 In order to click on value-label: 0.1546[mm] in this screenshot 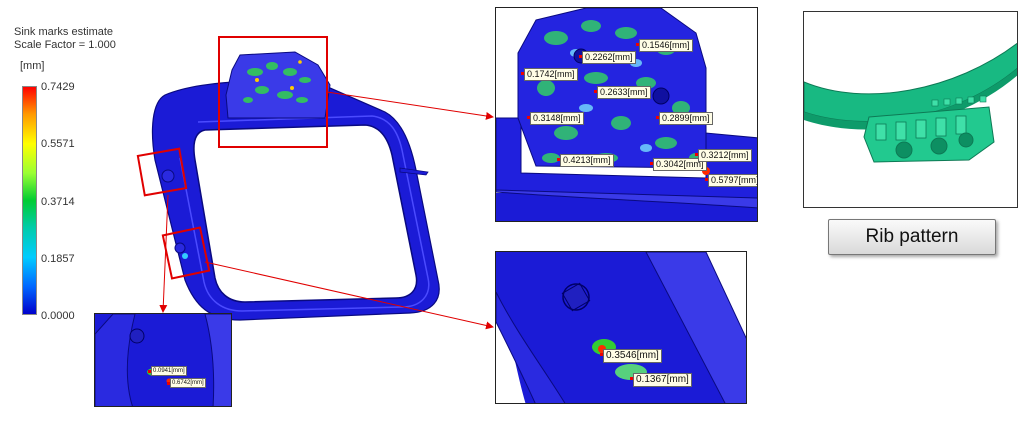, I will do `click(664, 45)`.